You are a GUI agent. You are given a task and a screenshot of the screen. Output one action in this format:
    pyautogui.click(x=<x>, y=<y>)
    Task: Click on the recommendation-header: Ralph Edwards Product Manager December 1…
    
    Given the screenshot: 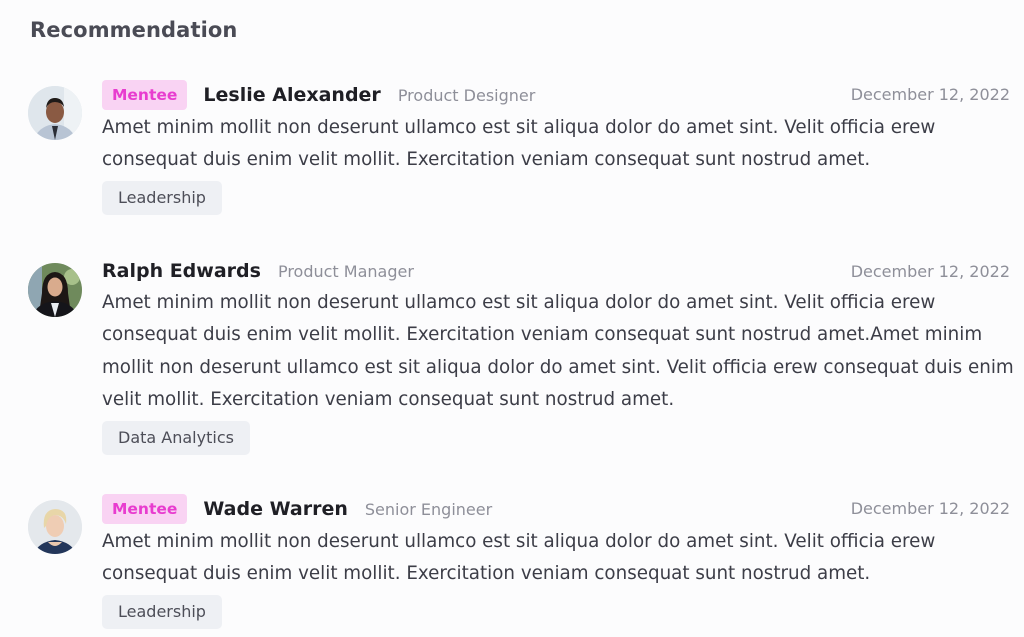 What is the action you would take?
    pyautogui.click(x=556, y=271)
    